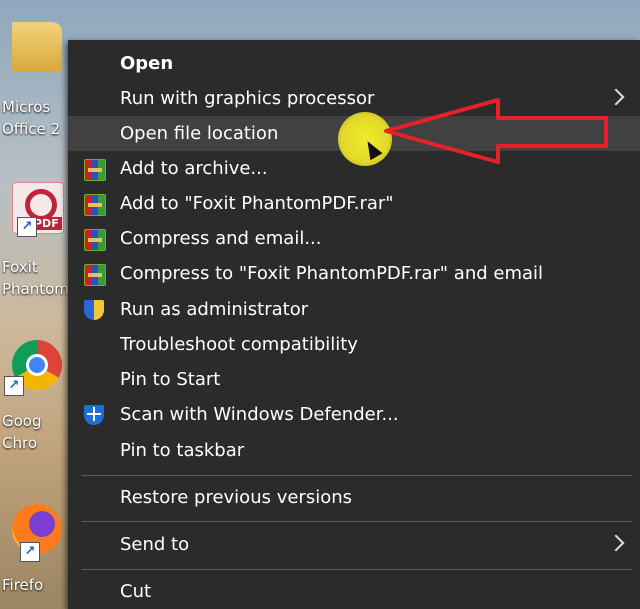 This screenshot has width=640, height=609. I want to click on menu-item-restore-previous-versions: Restore previous versions, so click(354, 497).